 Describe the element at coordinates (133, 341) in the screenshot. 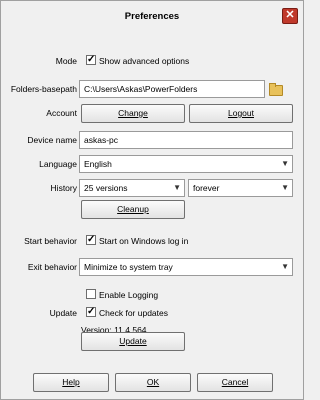

I see `update-button: Update` at that location.